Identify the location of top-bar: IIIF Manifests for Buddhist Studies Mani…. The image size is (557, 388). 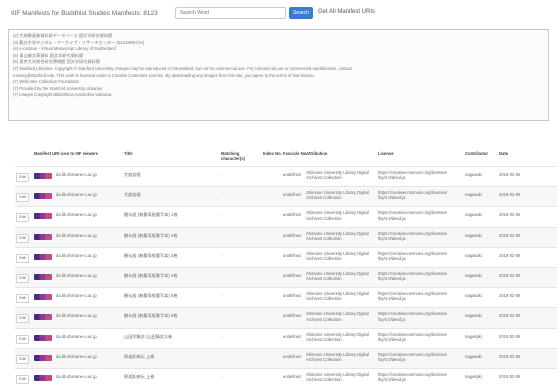
(278, 14).